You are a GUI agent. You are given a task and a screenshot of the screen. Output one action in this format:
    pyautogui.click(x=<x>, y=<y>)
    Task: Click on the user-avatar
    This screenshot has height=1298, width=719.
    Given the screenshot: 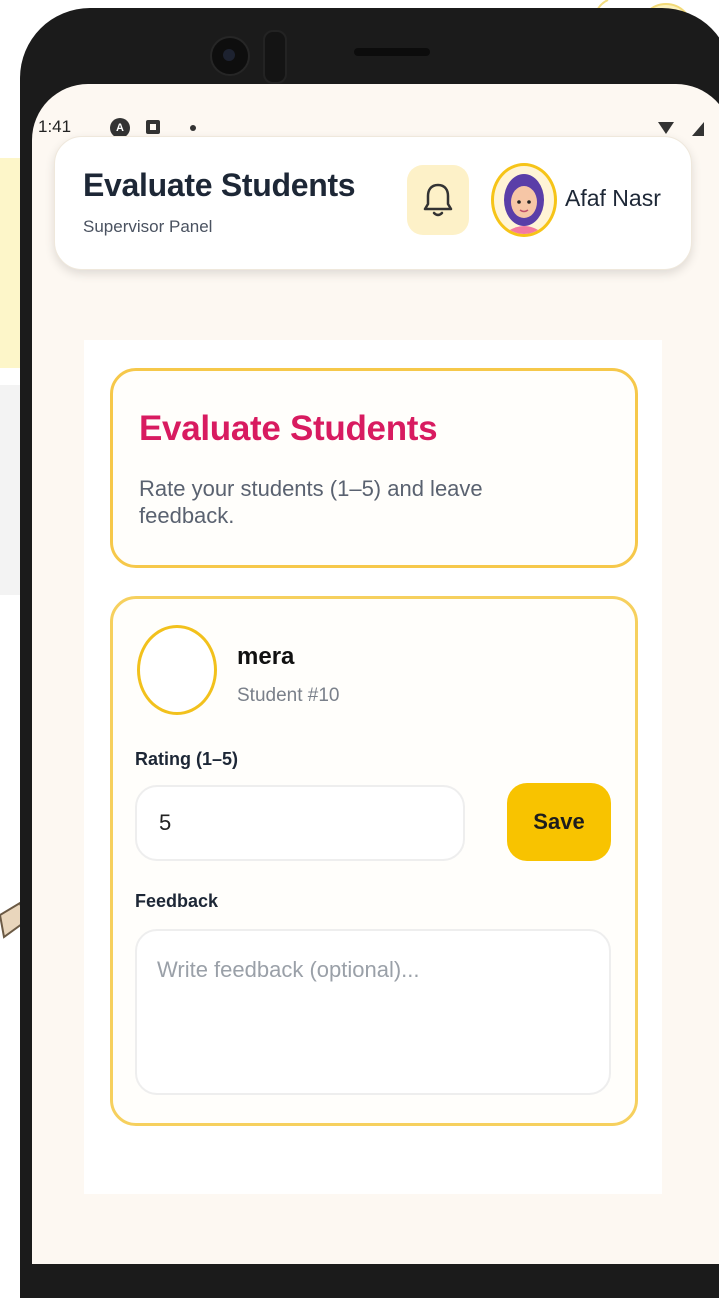 What is the action you would take?
    pyautogui.click(x=524, y=200)
    